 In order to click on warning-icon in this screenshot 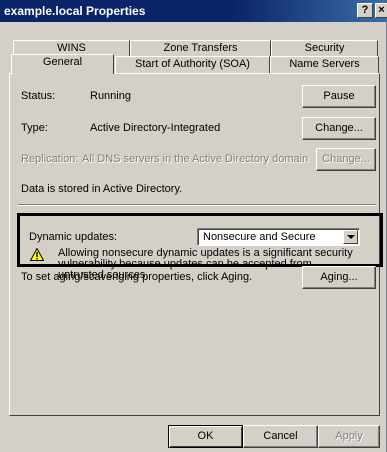, I will do `click(37, 254)`.